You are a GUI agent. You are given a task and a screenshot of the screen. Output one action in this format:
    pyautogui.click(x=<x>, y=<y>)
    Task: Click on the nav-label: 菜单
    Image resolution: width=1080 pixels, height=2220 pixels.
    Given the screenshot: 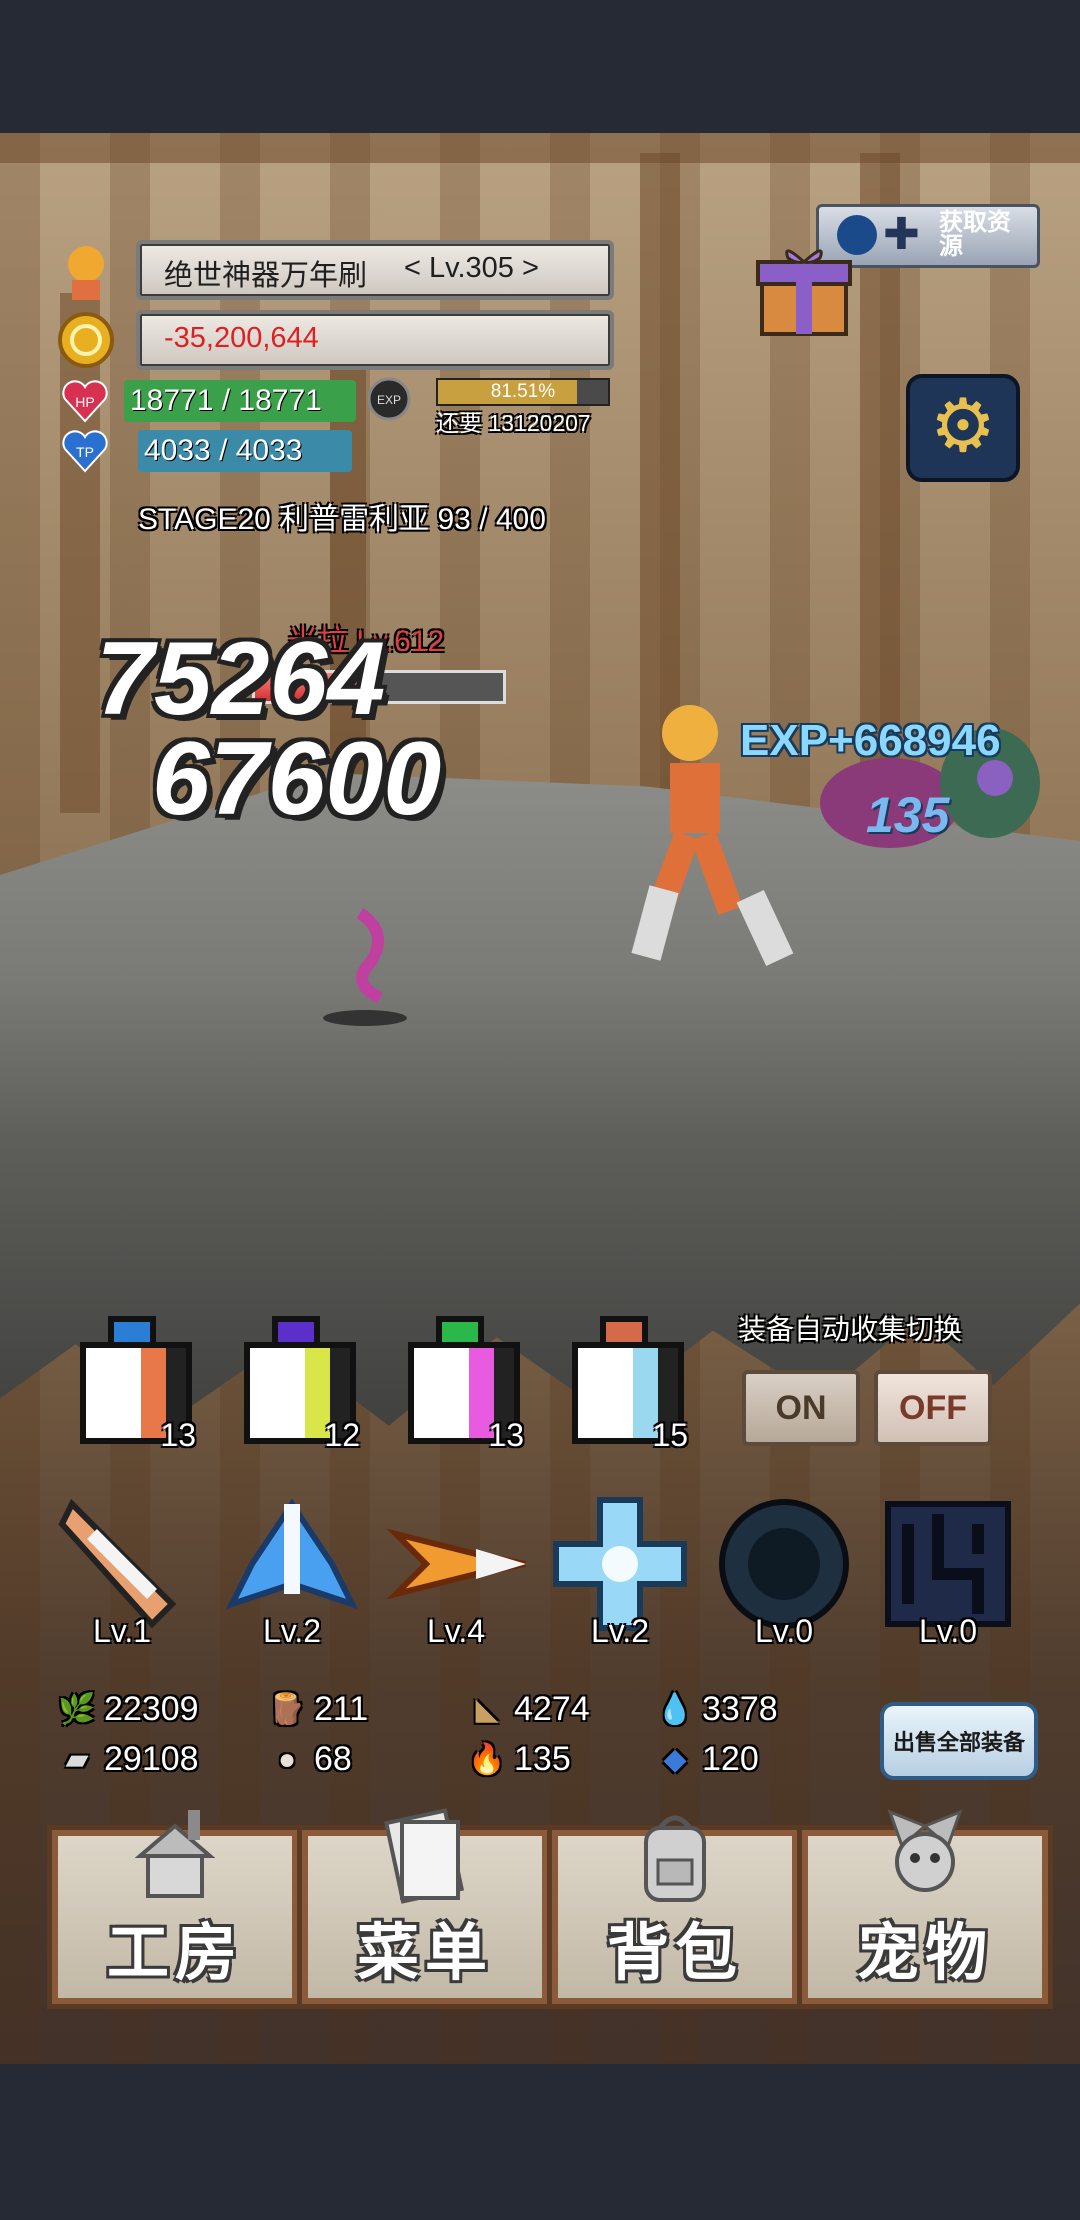 What is the action you would take?
    pyautogui.click(x=424, y=1953)
    